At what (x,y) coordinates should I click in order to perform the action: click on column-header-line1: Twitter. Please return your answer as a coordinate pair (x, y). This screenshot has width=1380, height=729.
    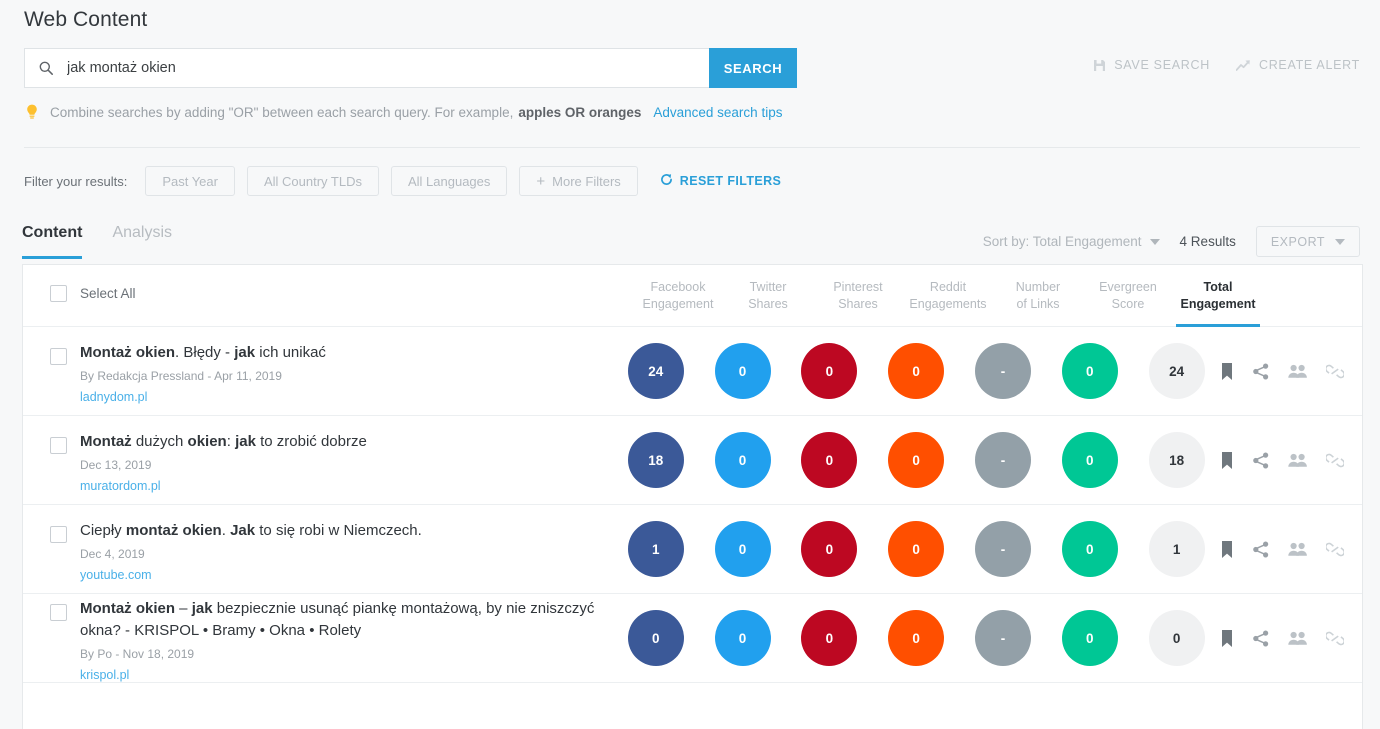
    Looking at the image, I should click on (768, 287).